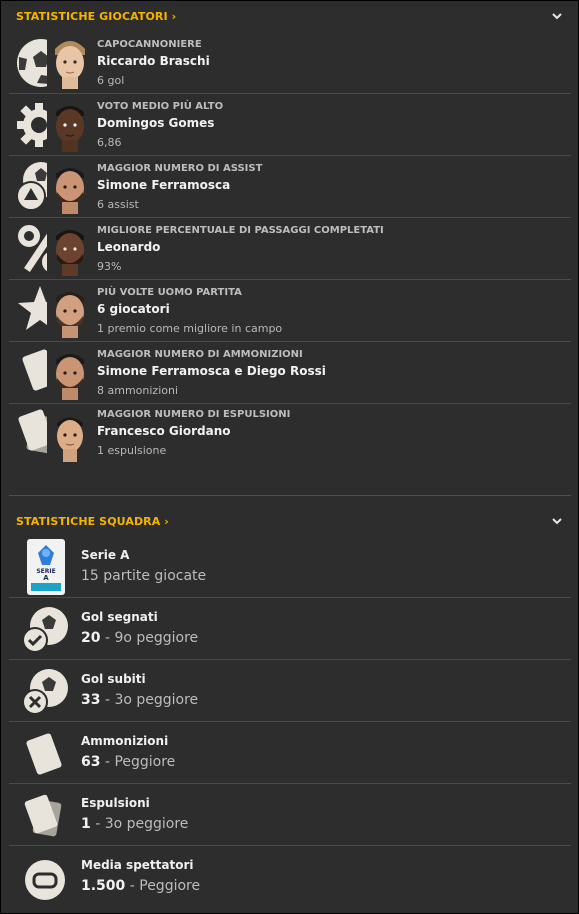 The height and width of the screenshot is (914, 579). I want to click on stat-value: 33 - 3o peggiore, so click(140, 700).